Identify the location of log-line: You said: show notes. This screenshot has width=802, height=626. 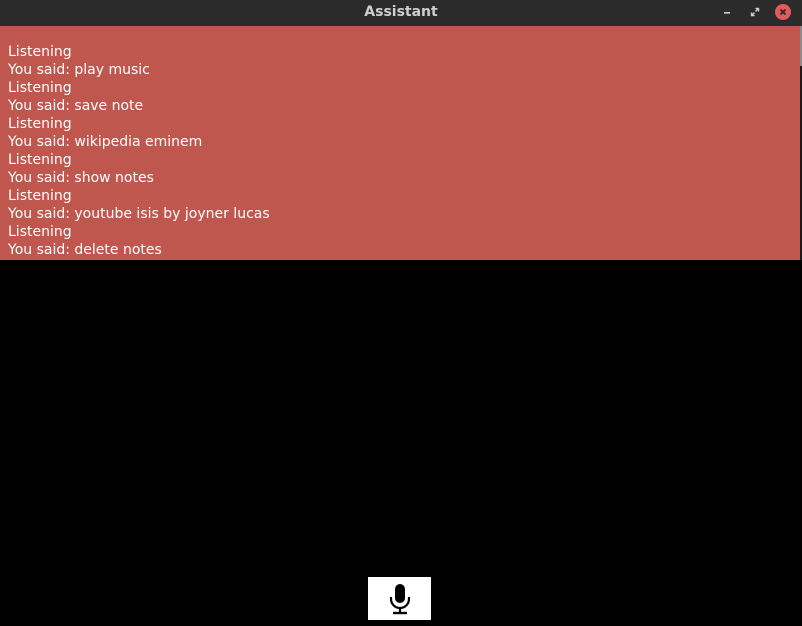
(81, 178).